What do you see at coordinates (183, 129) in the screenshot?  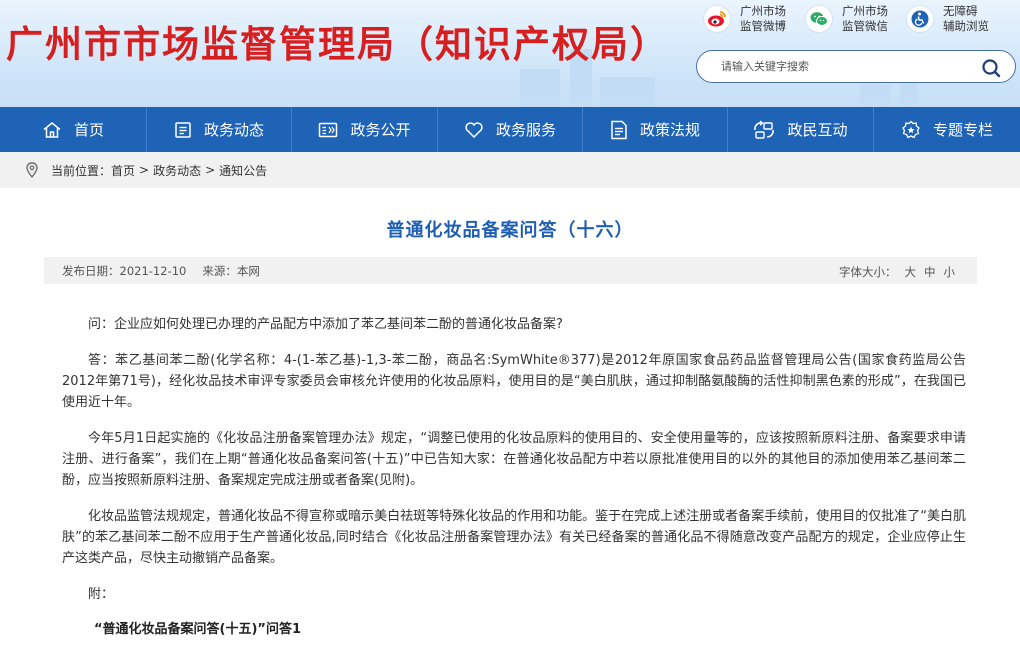 I see `news-icon` at bounding box center [183, 129].